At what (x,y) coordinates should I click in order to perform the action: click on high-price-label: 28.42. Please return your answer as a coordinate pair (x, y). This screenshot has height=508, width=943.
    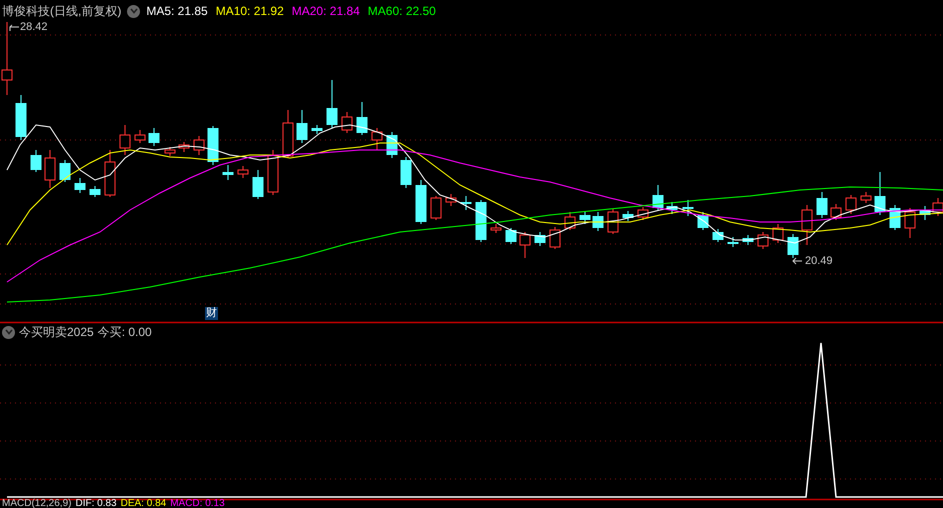
    Looking at the image, I should click on (34, 27).